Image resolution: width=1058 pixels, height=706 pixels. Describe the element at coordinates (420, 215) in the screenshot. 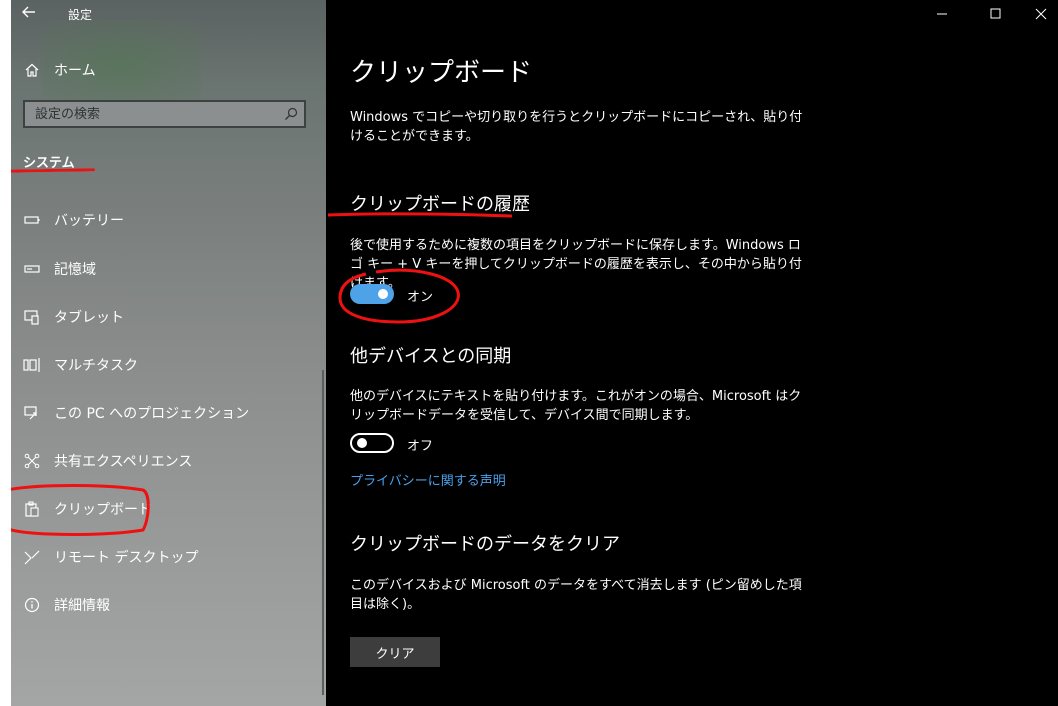

I see `annotation-underline-history` at that location.